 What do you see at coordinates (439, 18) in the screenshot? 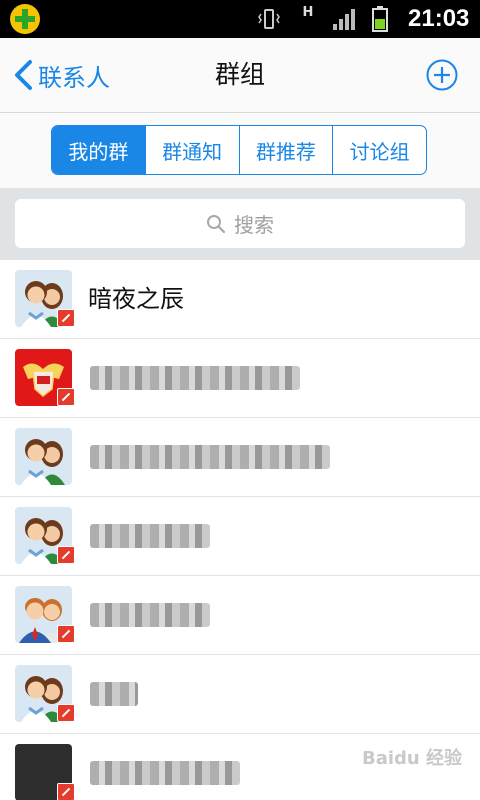
I see `clock-label: 21:03` at bounding box center [439, 18].